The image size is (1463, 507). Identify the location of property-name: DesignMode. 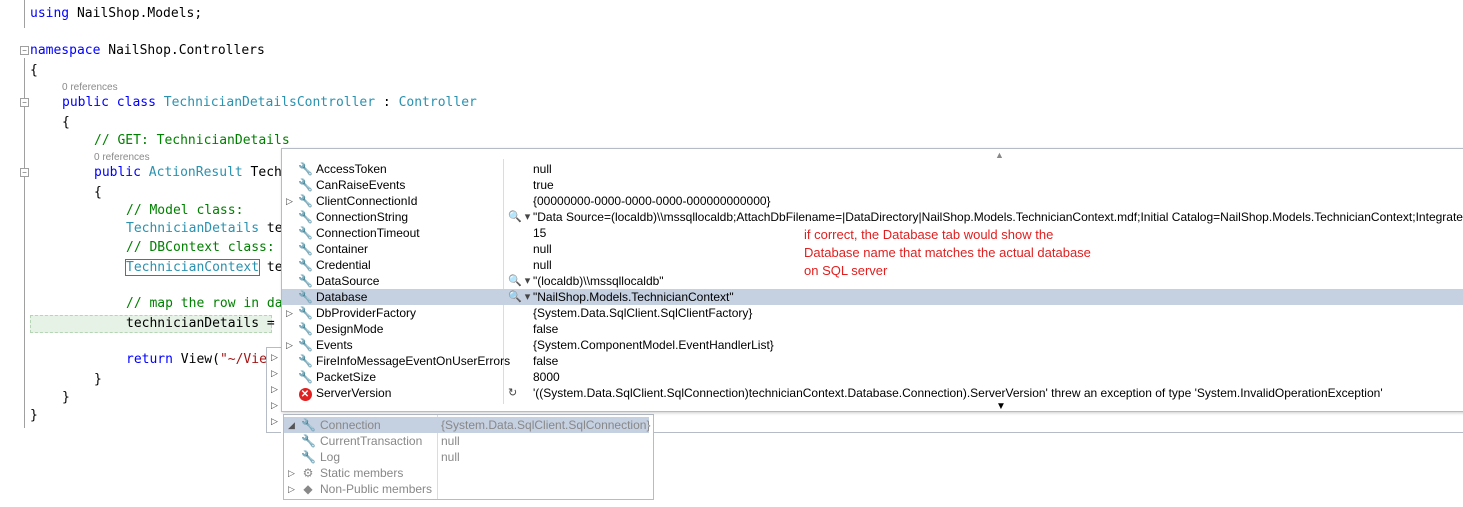
(350, 329).